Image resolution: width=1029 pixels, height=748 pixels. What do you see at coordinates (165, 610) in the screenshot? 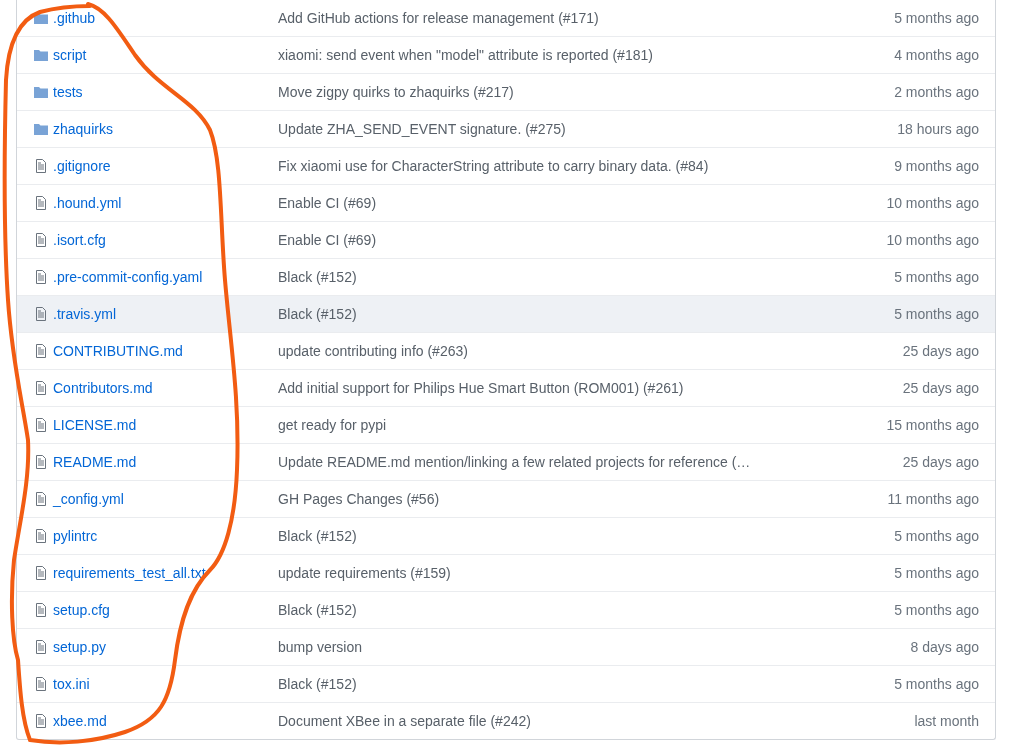
I see `file-name-link: setup.cfg` at bounding box center [165, 610].